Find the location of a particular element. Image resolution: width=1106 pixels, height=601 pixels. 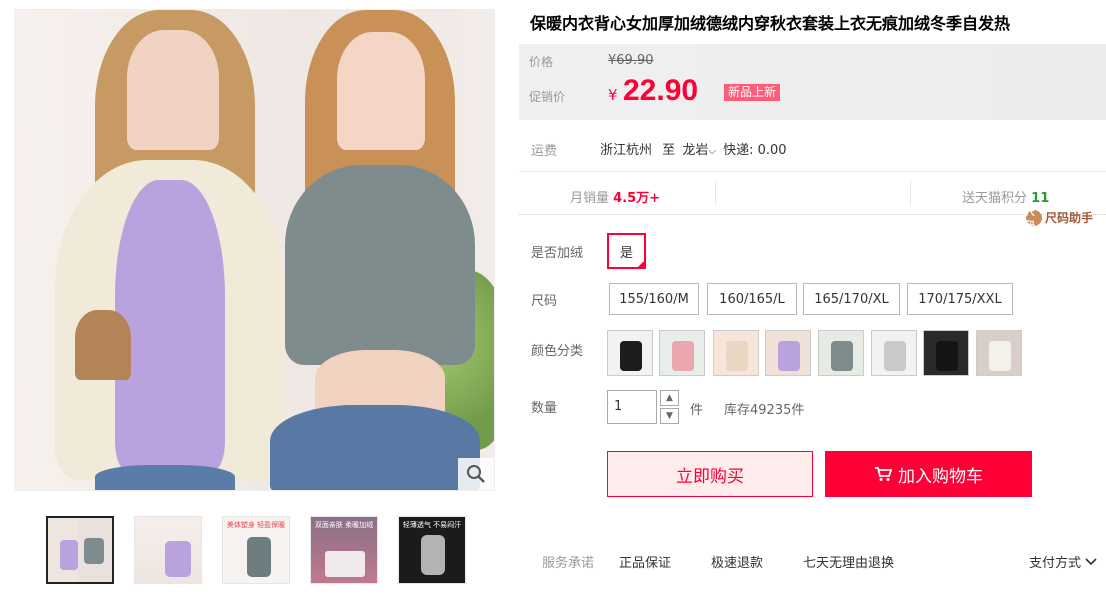

thumbnail-caption: 轻薄透气 不易闷汗 is located at coordinates (432, 525).